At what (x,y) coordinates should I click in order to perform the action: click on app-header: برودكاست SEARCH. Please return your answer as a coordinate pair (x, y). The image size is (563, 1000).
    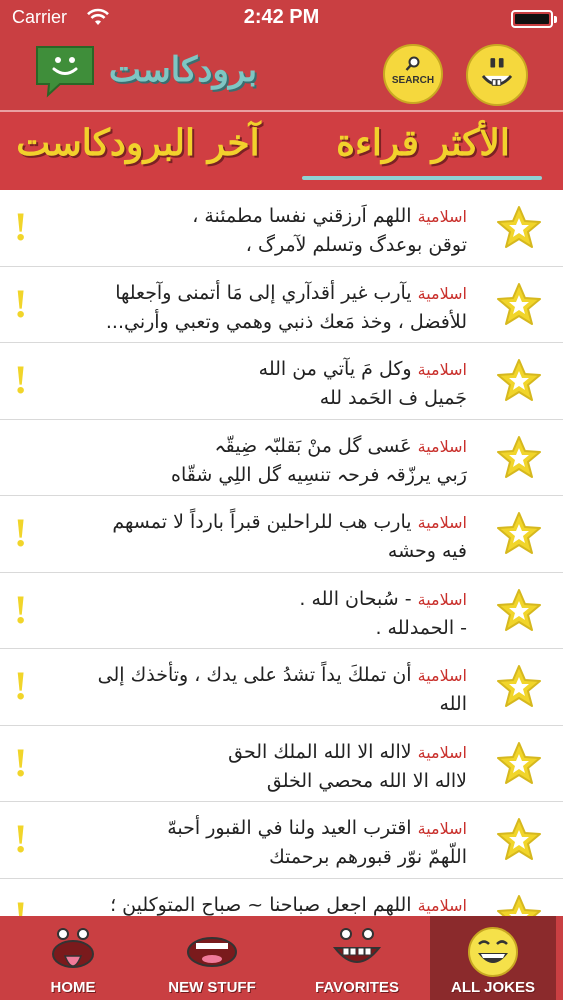
    Looking at the image, I should click on (281, 73).